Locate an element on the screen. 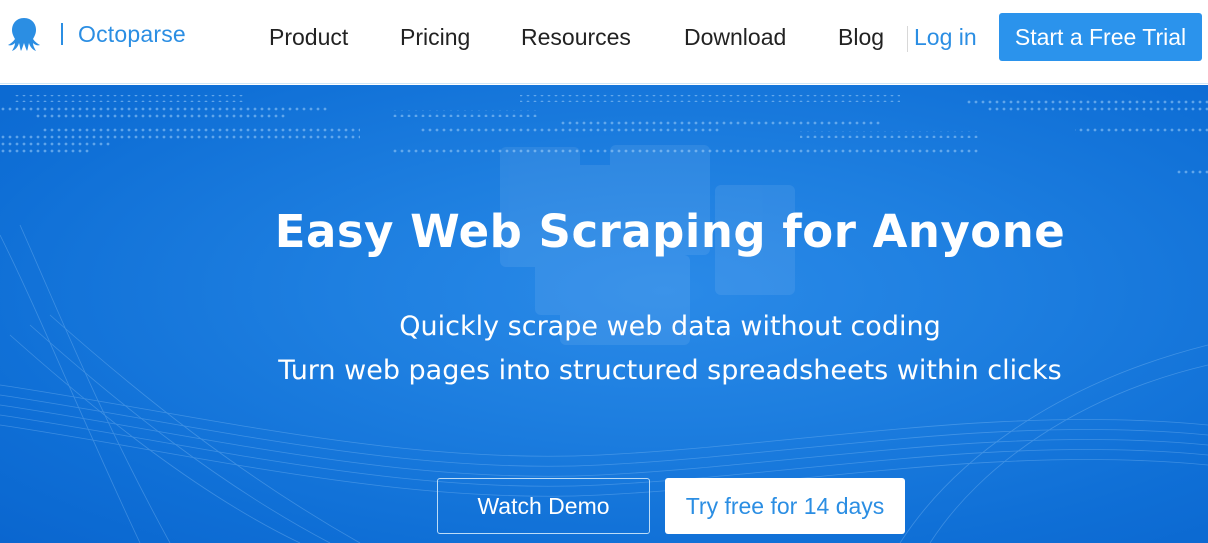 This screenshot has height=543, width=1208. hero-subtitle-line-1: Quickly scrape web data without coding is located at coordinates (670, 326).